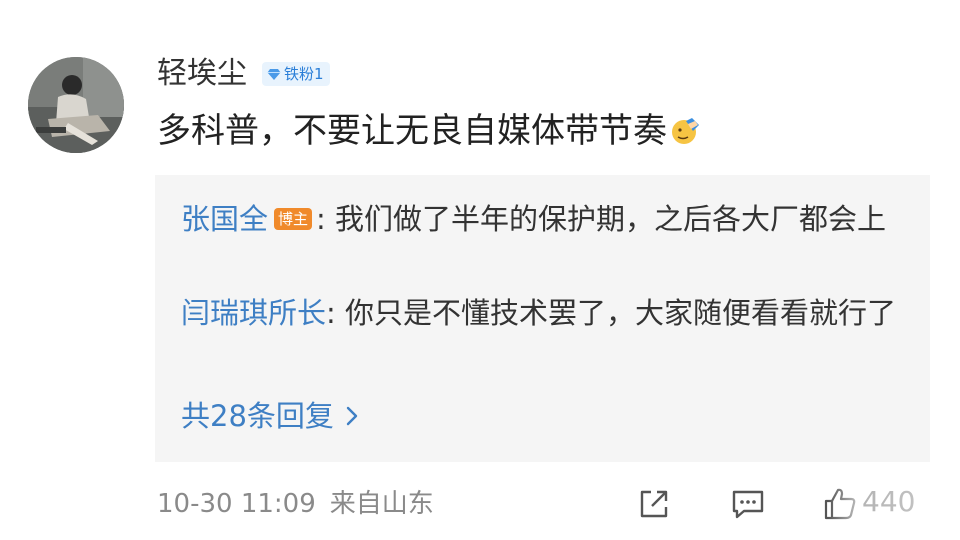 The image size is (960, 540). I want to click on fan-badge: 铁粉1, so click(296, 74).